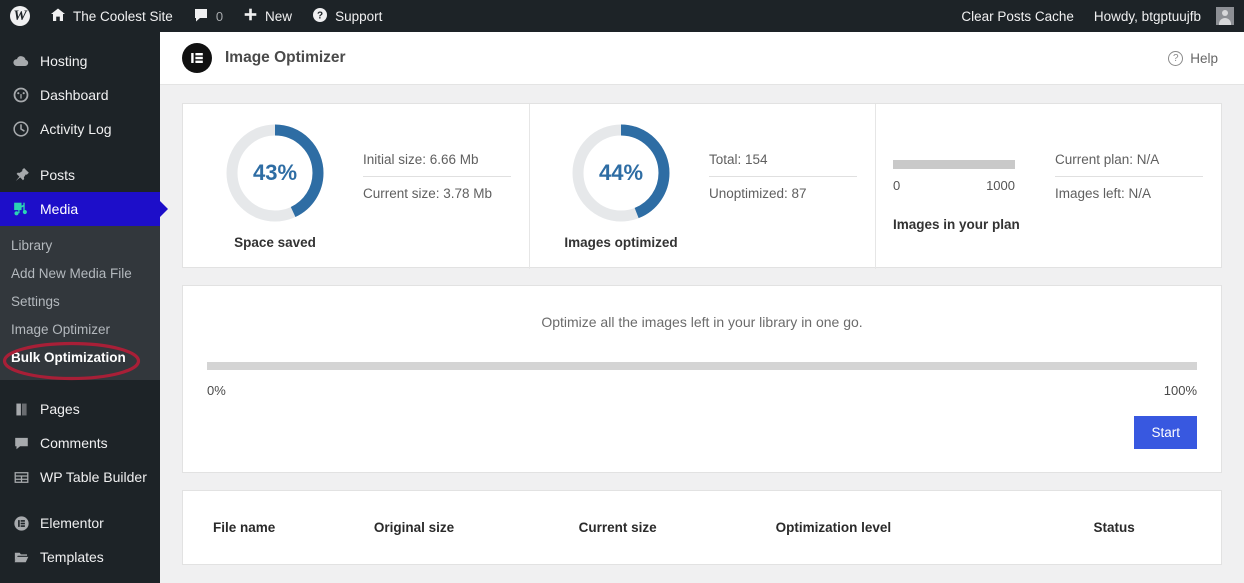 The height and width of the screenshot is (583, 1244). I want to click on current-size-text: Current size: 3.78 Mb, so click(428, 193).